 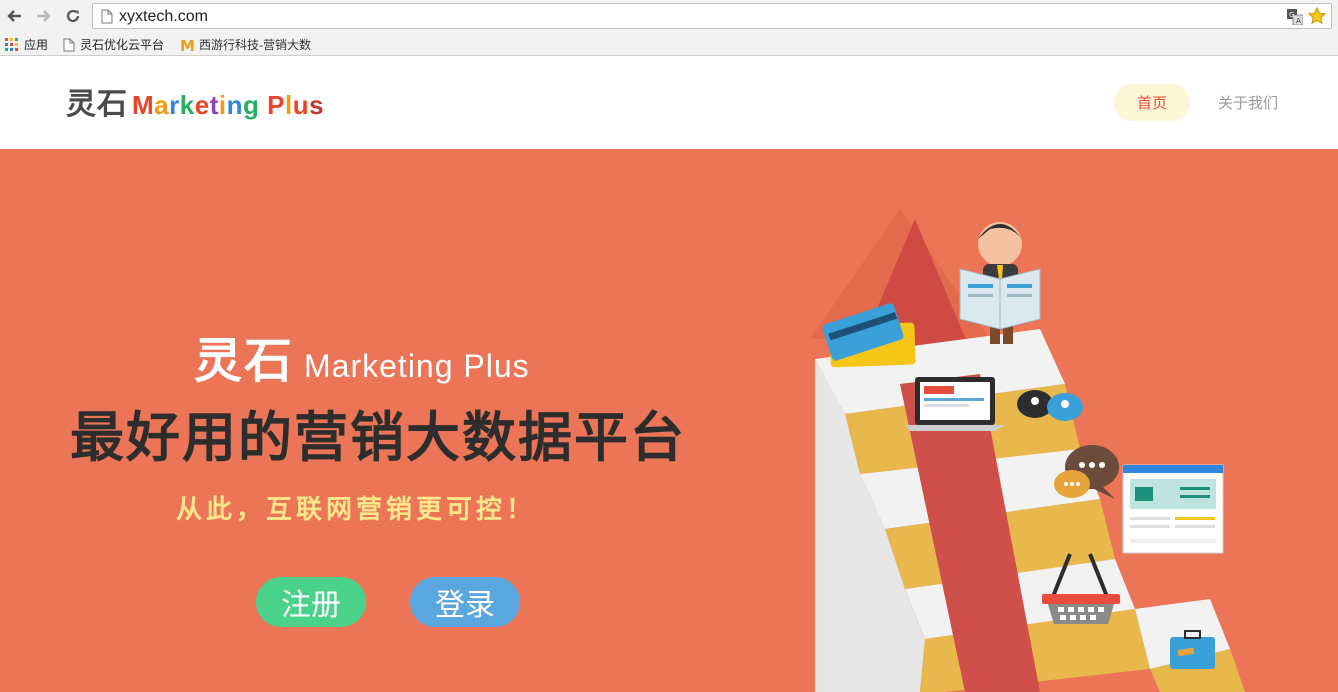 I want to click on svg-text: M, so click(x=187, y=45).